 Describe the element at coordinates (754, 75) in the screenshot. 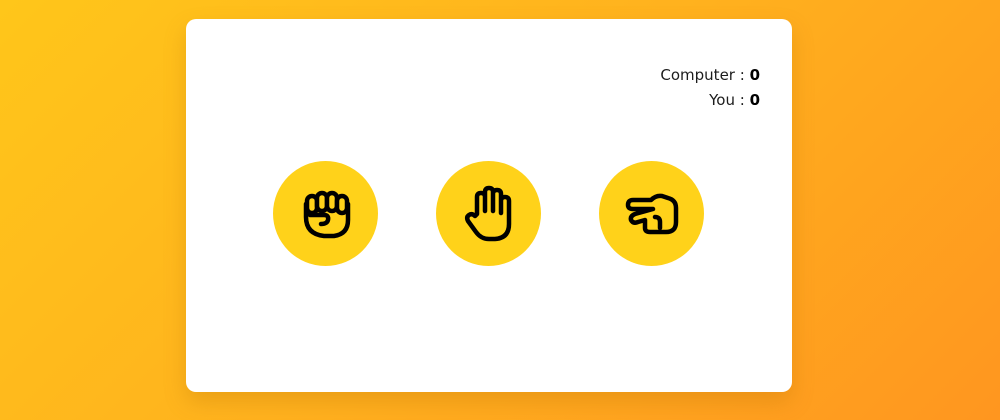

I see `computer-score-value: 0` at that location.